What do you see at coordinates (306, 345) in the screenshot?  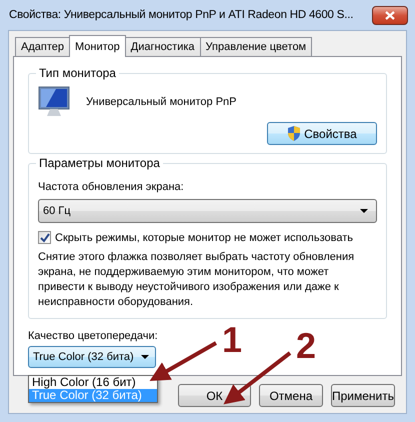 I see `annotation-number: 2` at bounding box center [306, 345].